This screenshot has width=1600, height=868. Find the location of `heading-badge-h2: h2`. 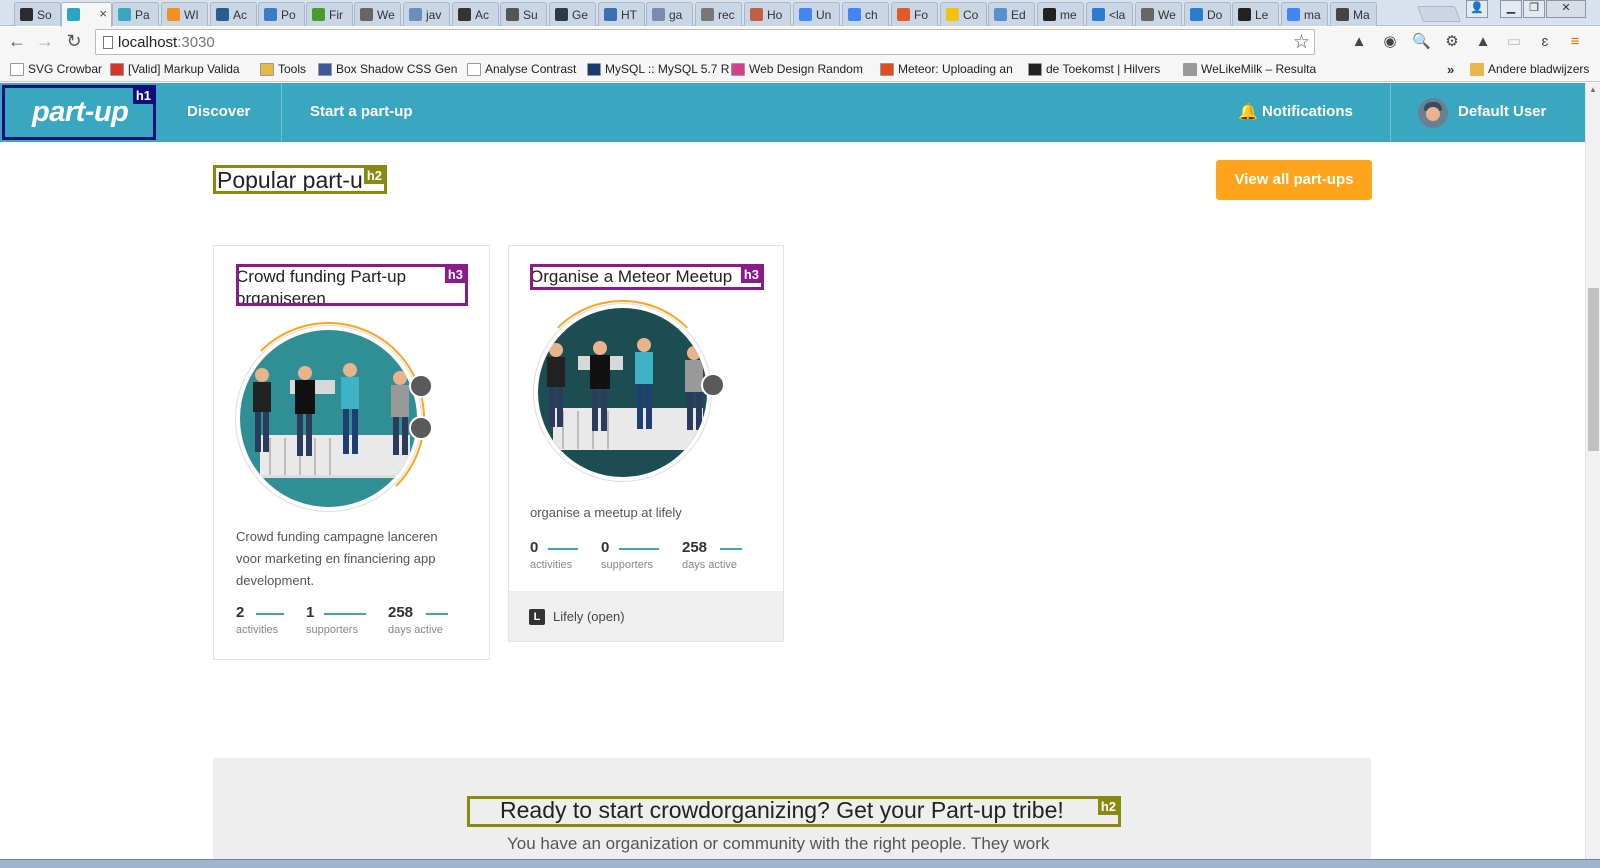

heading-badge-h2: h2 is located at coordinates (373, 176).